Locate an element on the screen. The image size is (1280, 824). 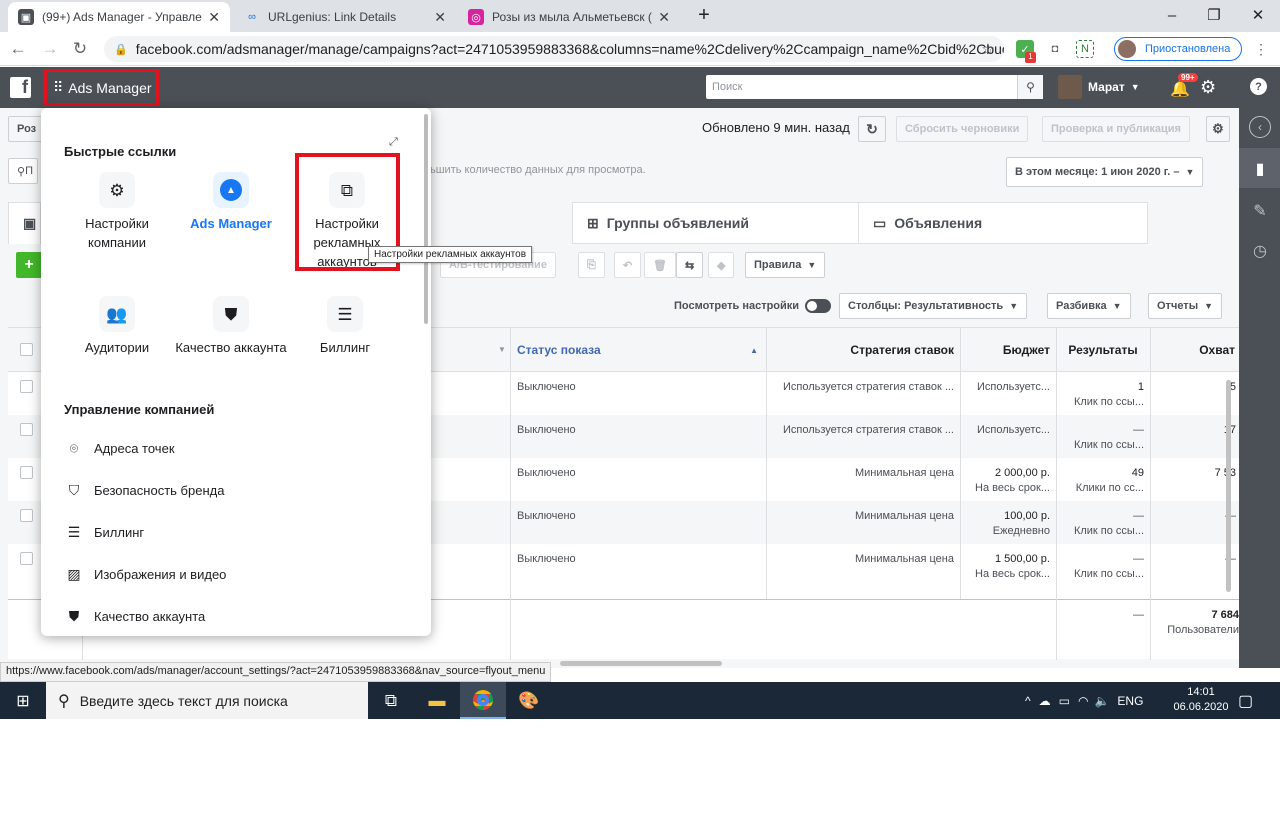
tab-ads: ▭ Объявления is located at coordinates (1003, 223).